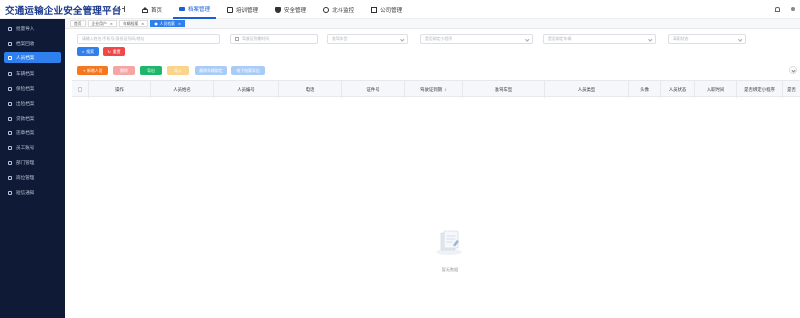 The height and width of the screenshot is (318, 800). I want to click on tag-vehicle-archive: 车辆档案 ×, so click(133, 23).